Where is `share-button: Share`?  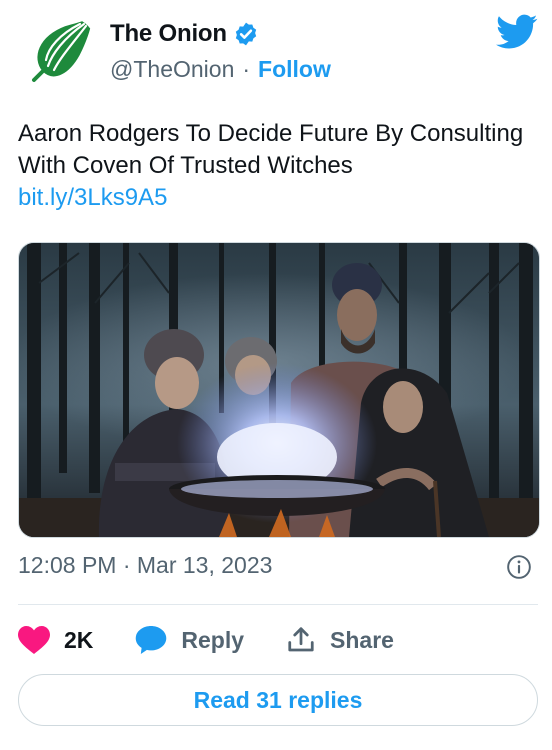 share-button: Share is located at coordinates (340, 640).